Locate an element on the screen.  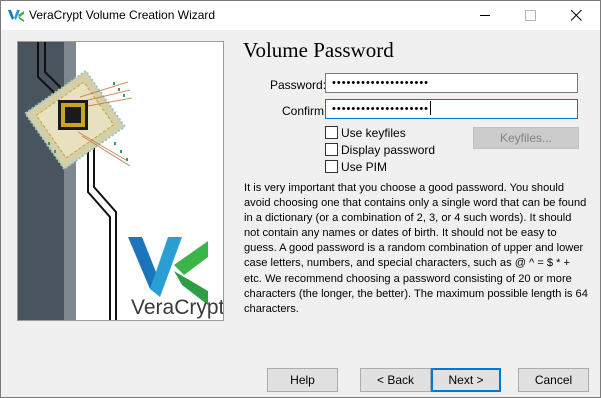
confirm-label: Confirm: is located at coordinates (305, 111).